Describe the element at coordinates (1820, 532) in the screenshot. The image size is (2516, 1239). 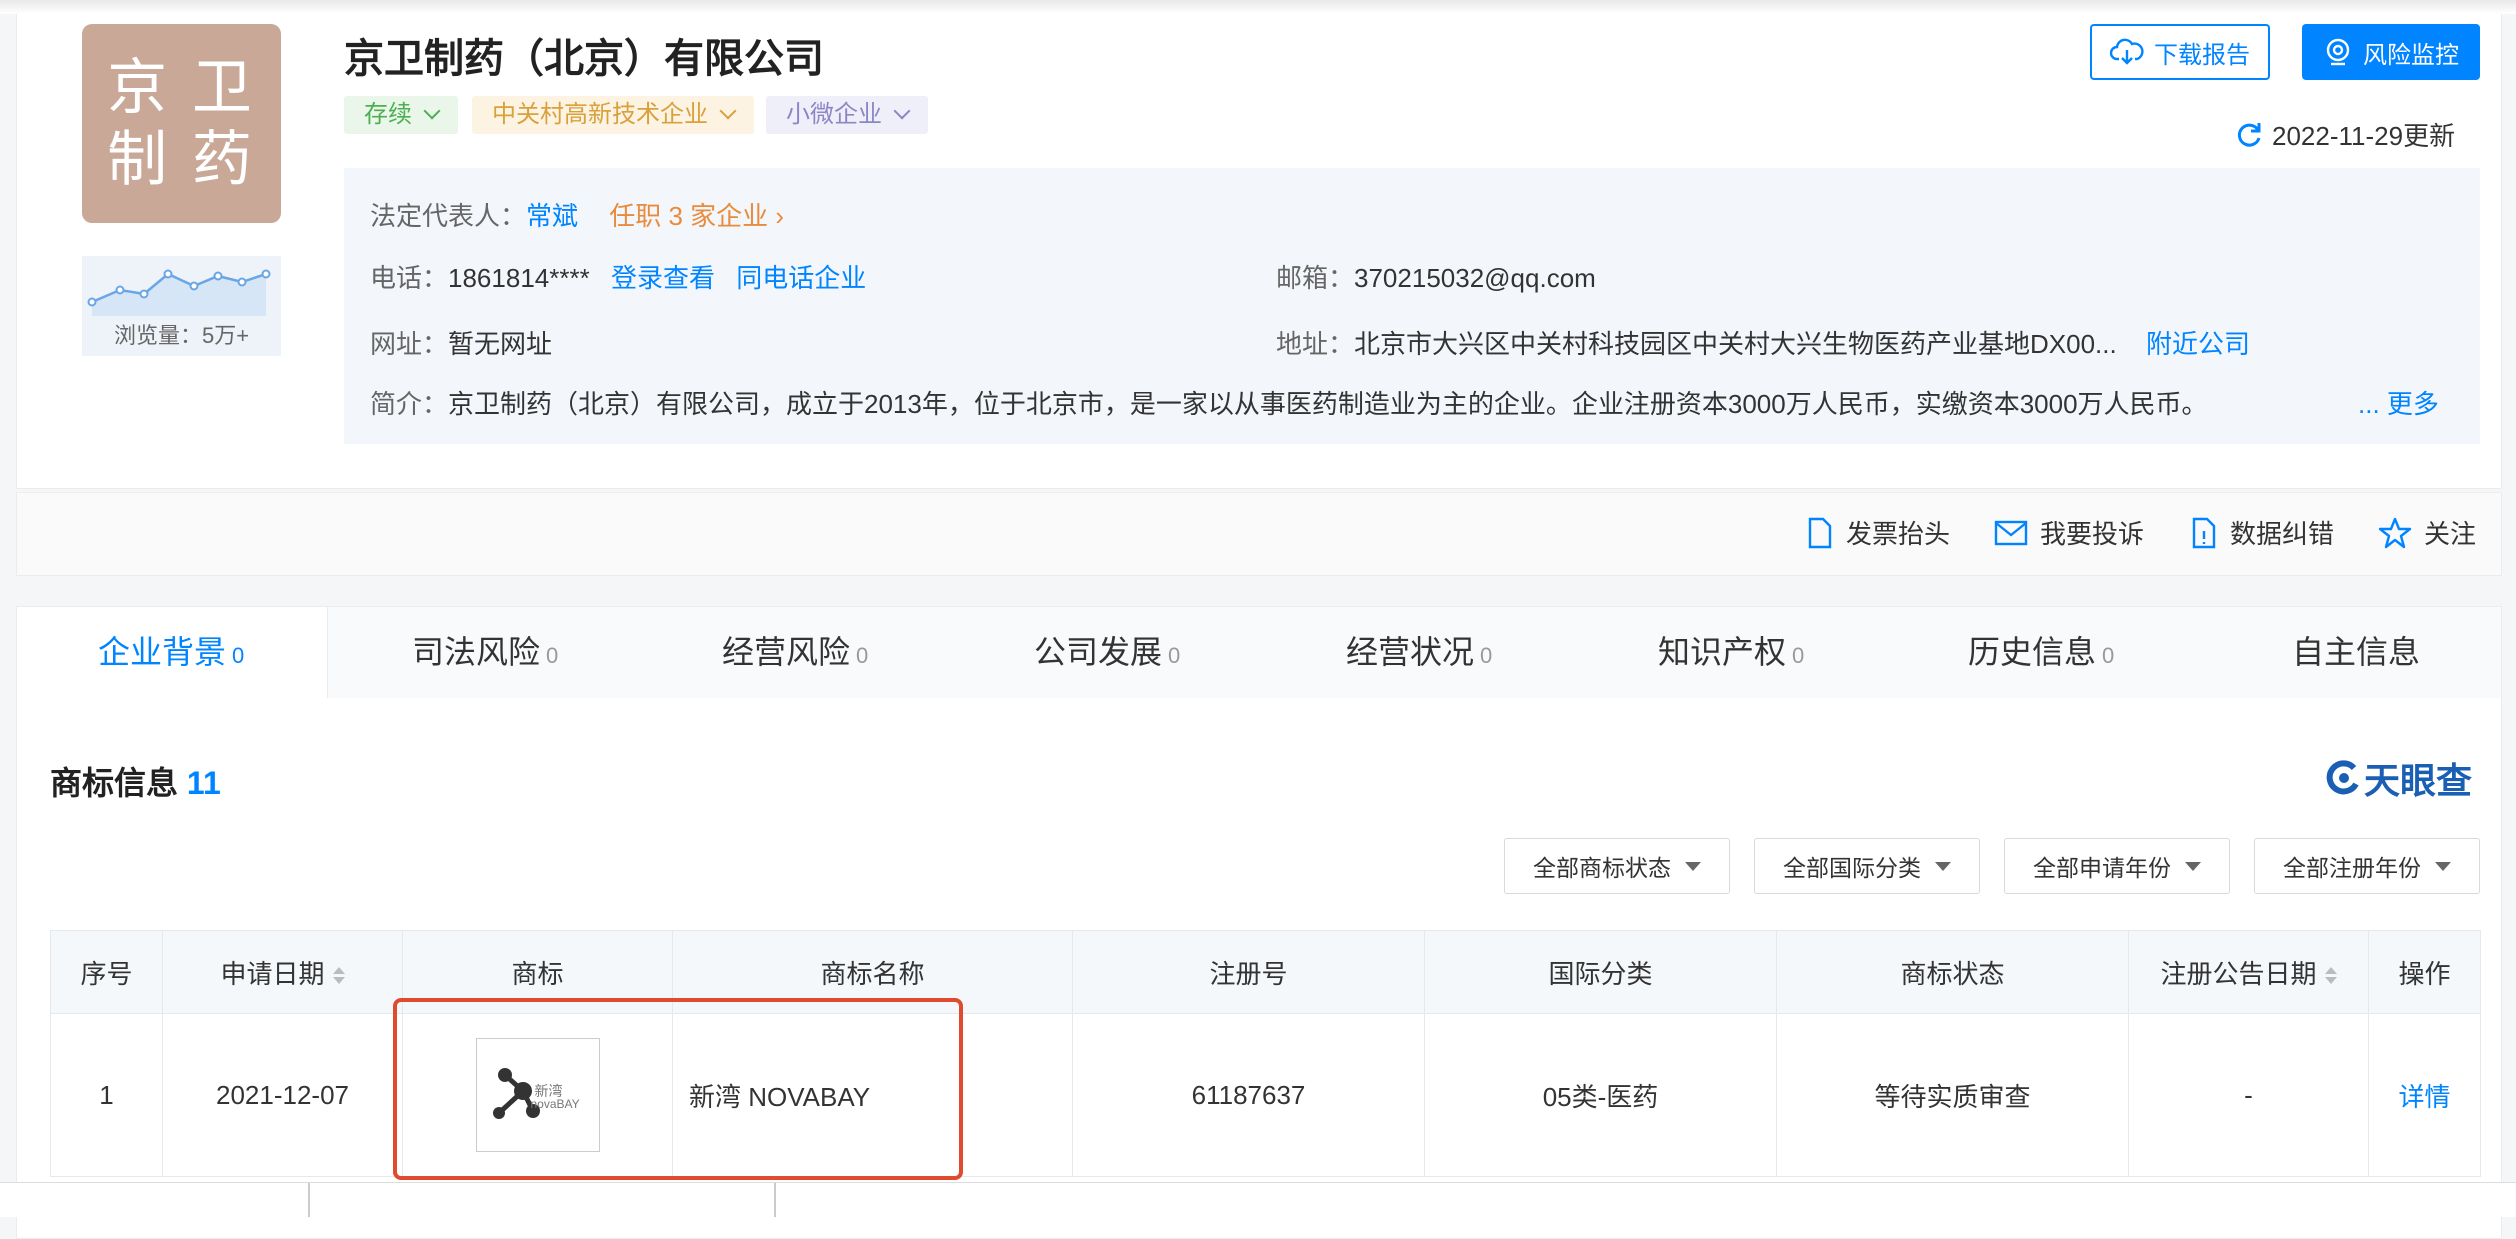
I see `document-icon` at that location.